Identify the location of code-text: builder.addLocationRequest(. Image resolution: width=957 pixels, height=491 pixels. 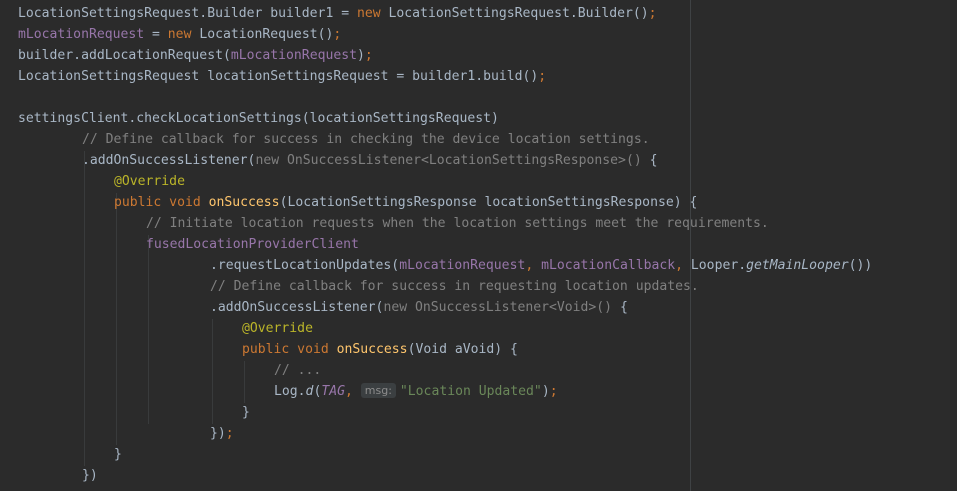
(124, 55).